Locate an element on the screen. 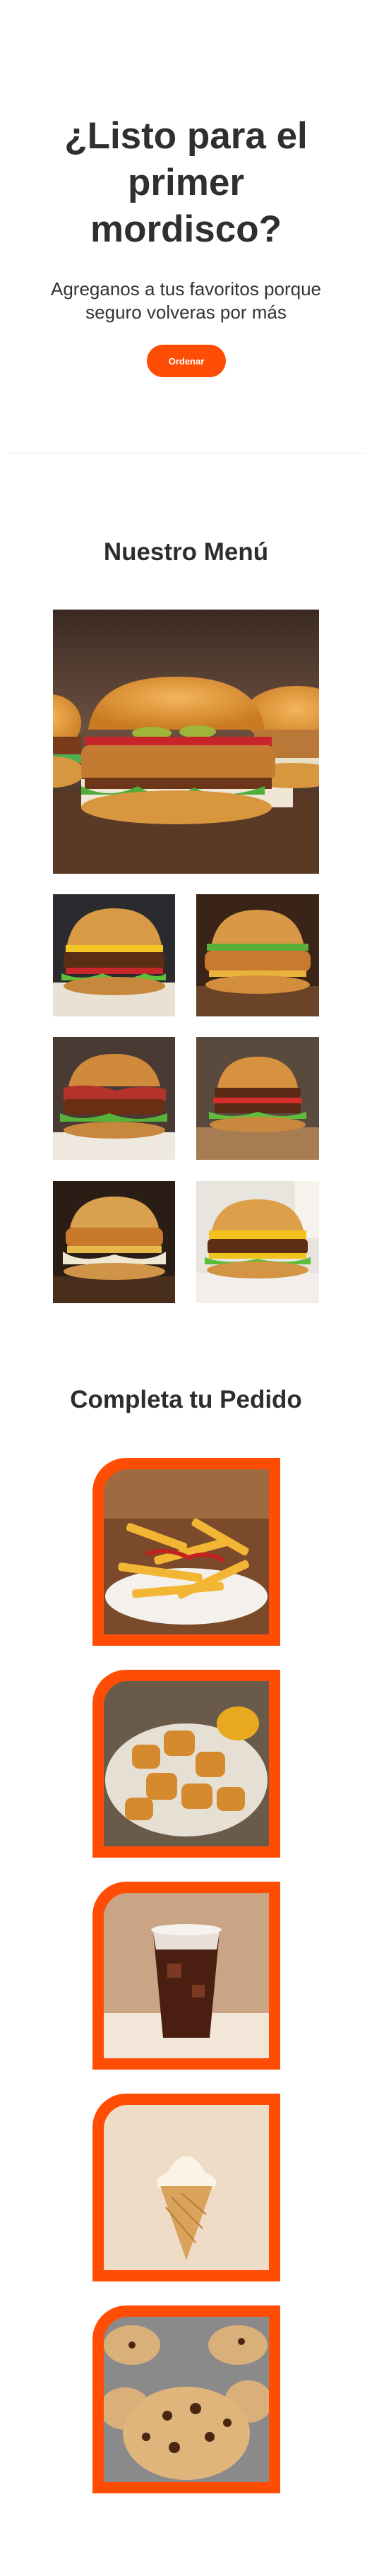 The height and width of the screenshot is (2576, 372). complete-order-title: Completa tu Pedido is located at coordinates (186, 1399).